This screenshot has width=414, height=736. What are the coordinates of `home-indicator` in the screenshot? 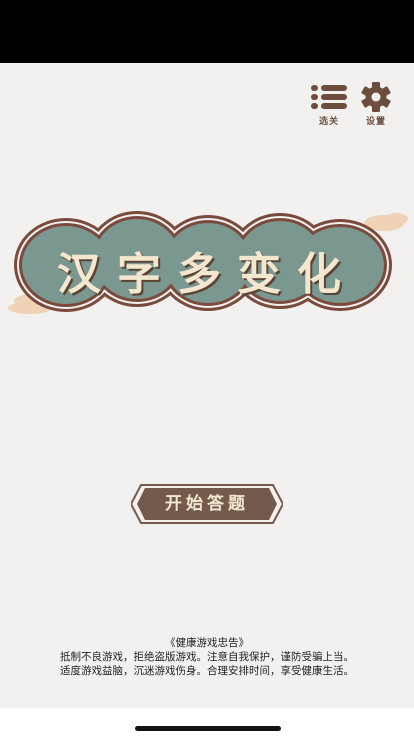 It's located at (208, 728).